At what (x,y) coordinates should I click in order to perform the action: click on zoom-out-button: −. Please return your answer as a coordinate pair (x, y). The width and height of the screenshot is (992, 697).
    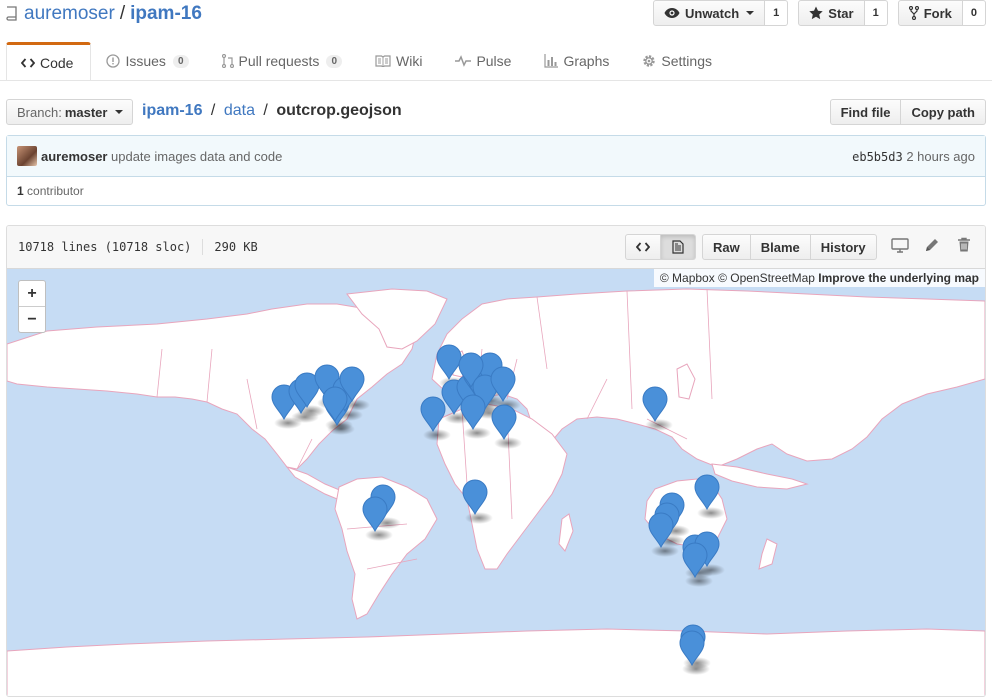
    Looking at the image, I should click on (32, 319).